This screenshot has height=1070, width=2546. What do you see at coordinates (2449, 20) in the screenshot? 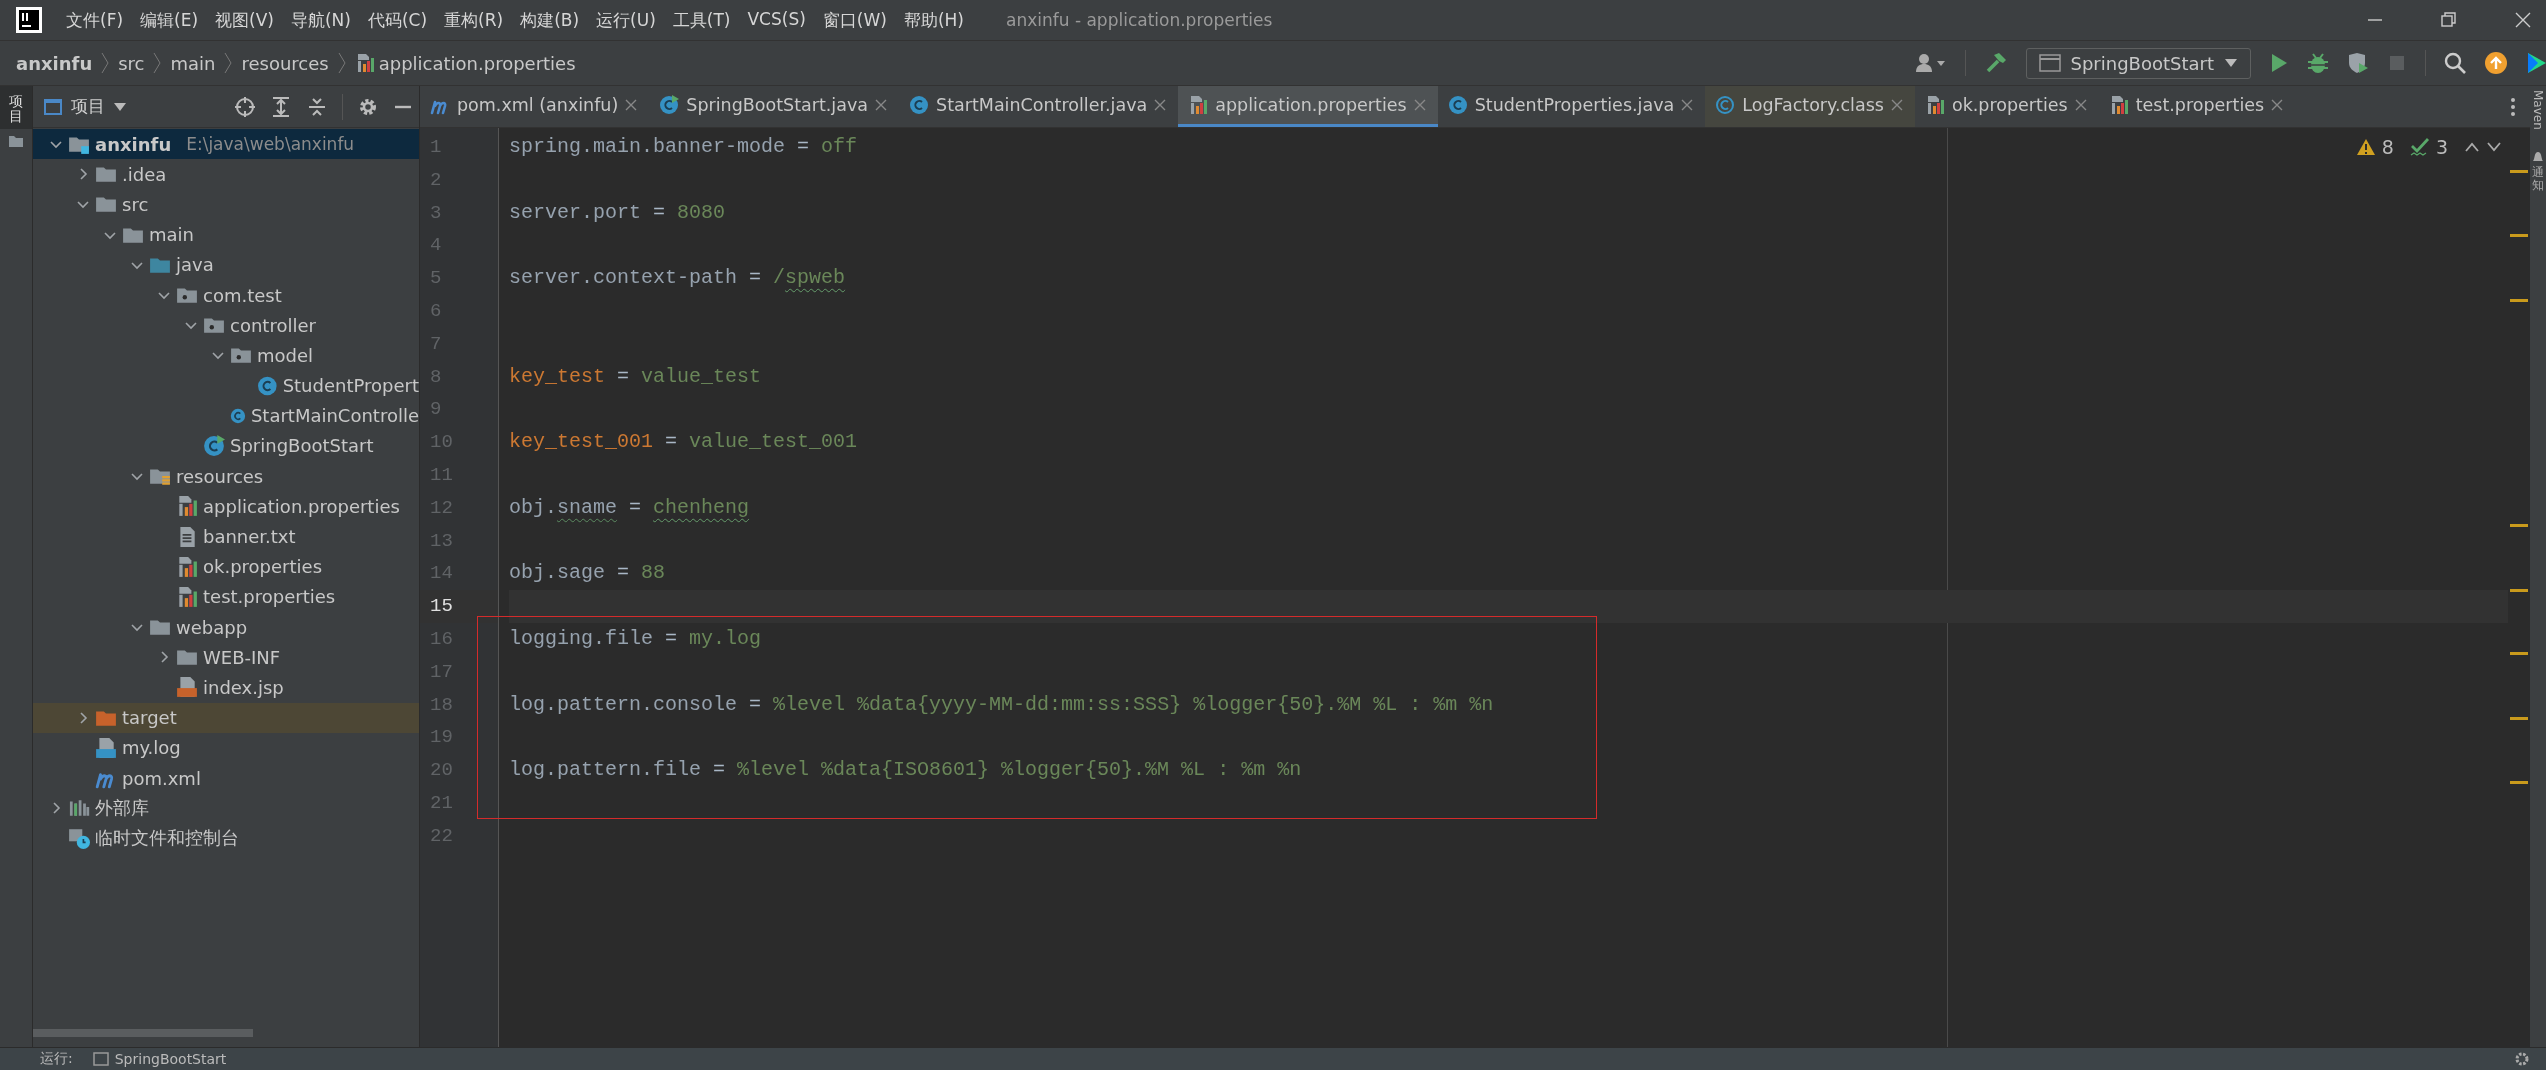
I see `restore-icon` at bounding box center [2449, 20].